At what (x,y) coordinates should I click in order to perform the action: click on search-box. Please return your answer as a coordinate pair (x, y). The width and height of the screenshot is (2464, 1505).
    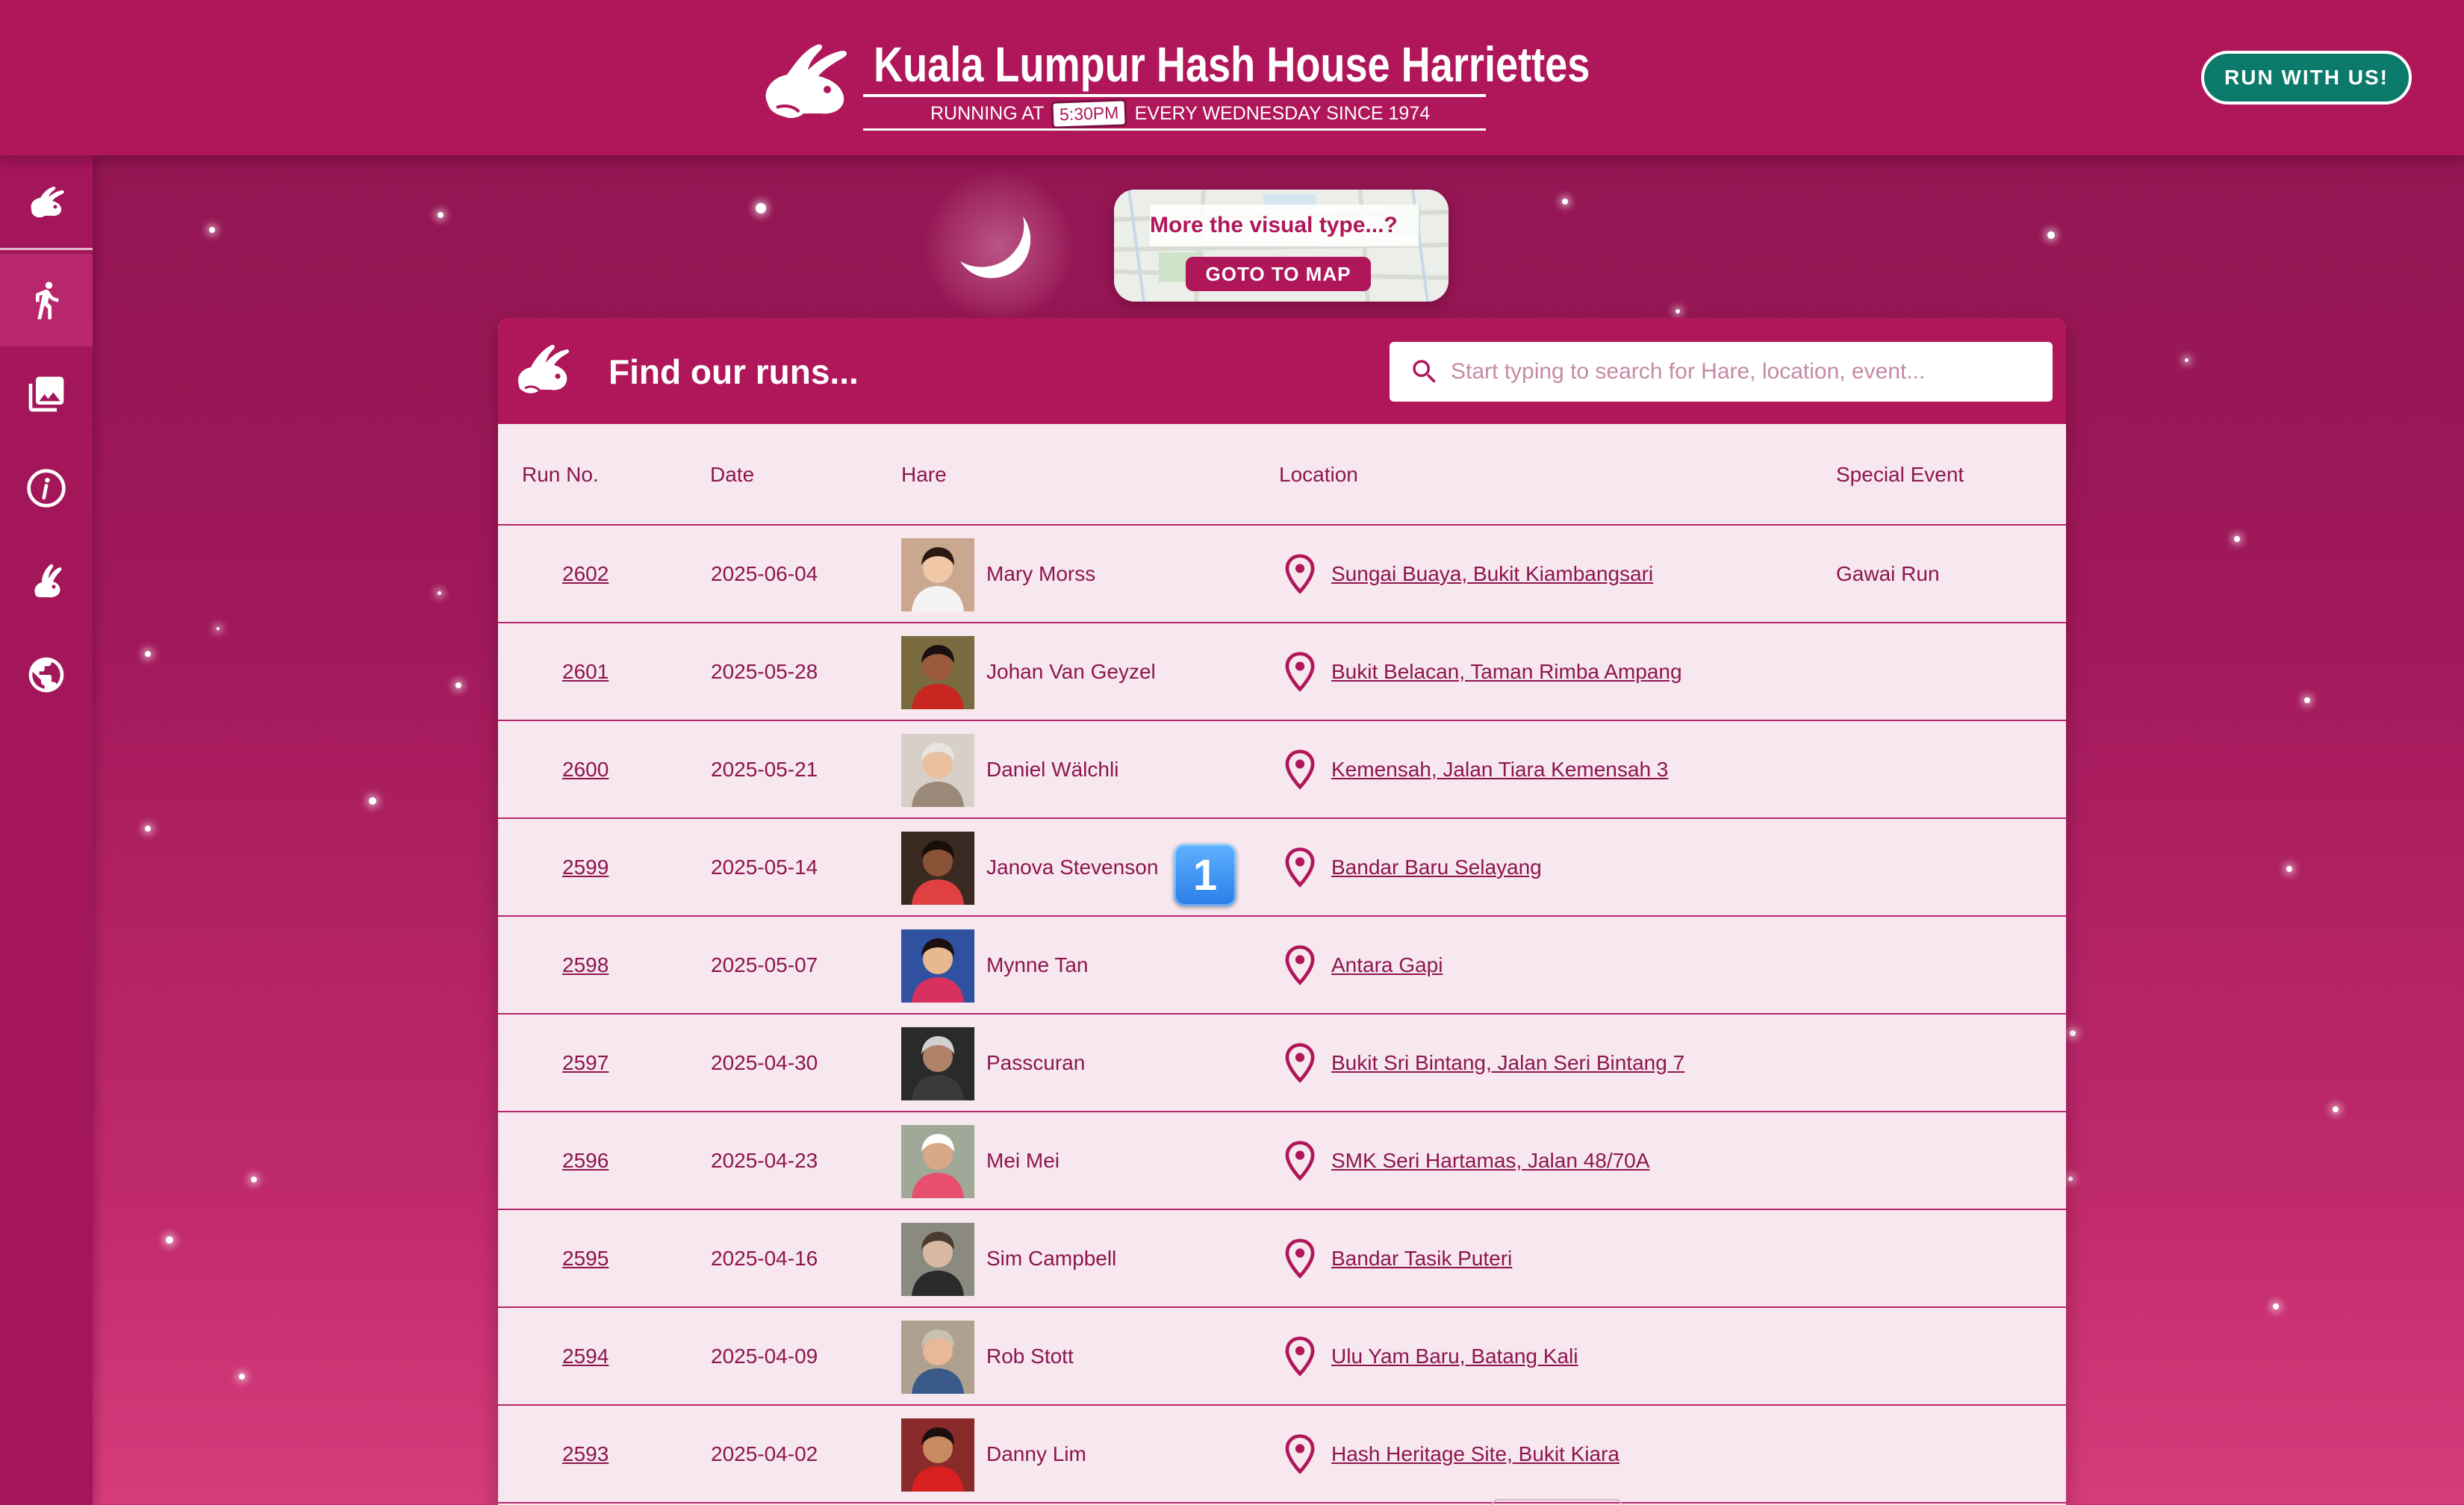
    Looking at the image, I should click on (1721, 372).